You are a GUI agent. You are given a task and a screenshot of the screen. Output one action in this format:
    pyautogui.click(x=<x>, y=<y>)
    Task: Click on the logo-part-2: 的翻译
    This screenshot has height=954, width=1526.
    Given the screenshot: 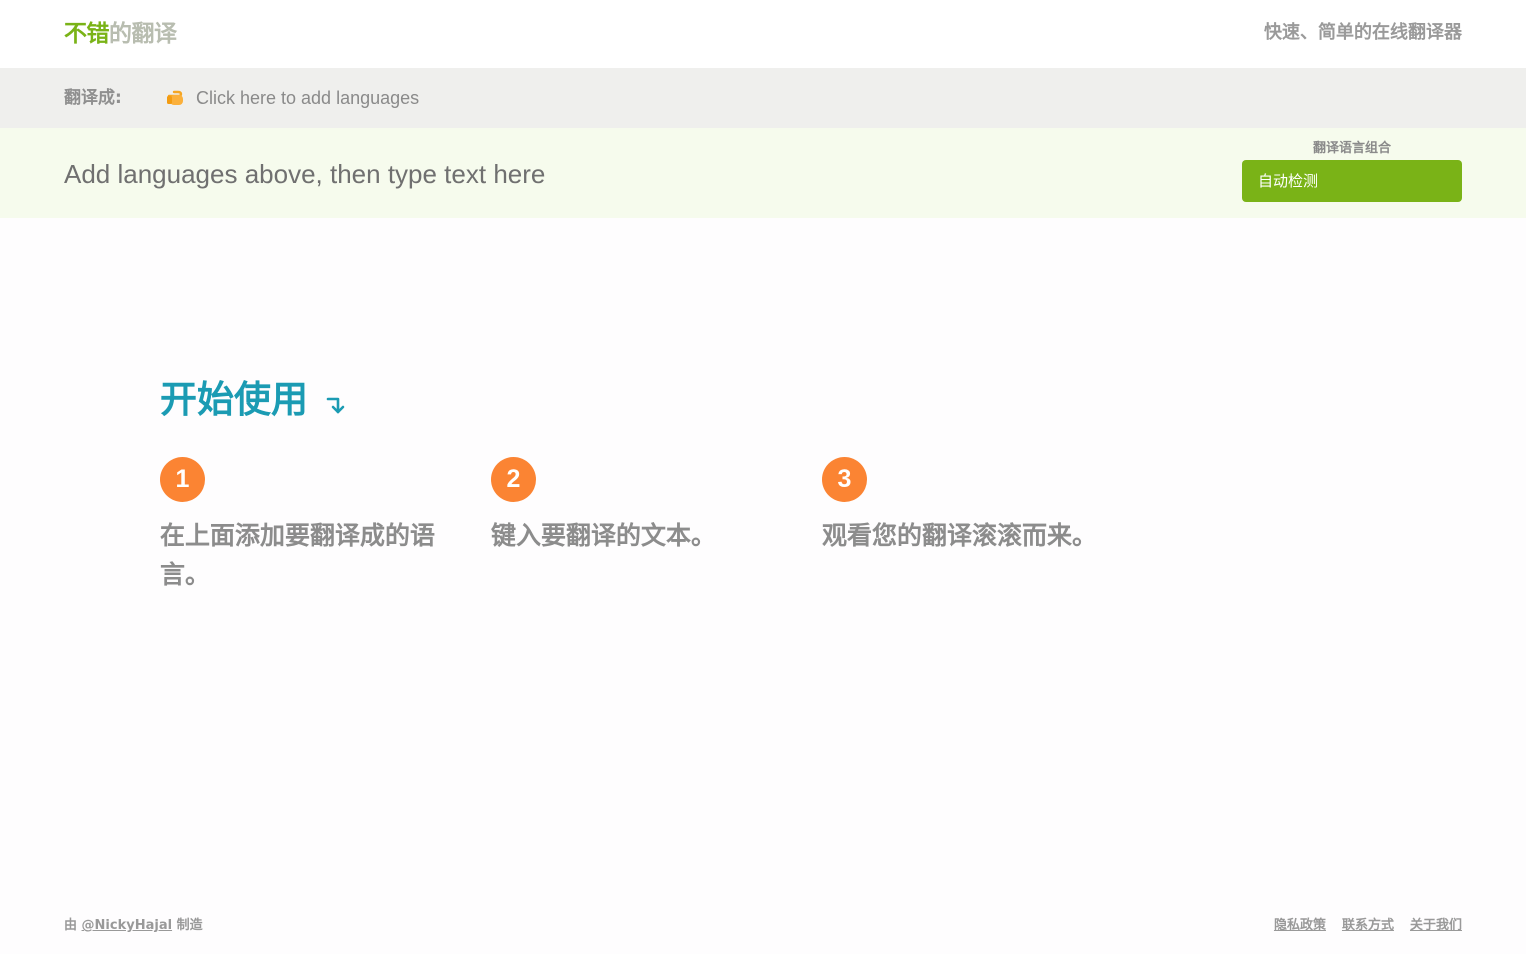 What is the action you would take?
    pyautogui.click(x=143, y=34)
    